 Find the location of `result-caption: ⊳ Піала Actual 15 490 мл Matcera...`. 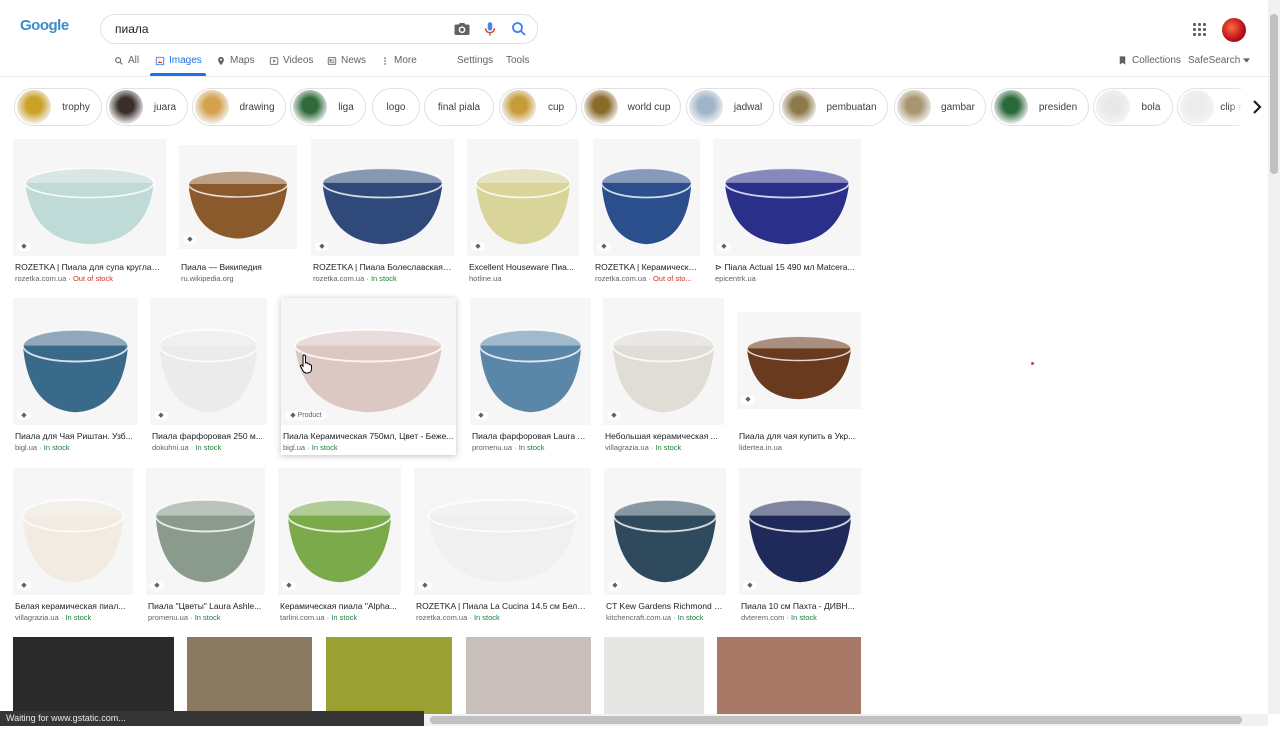

result-caption: ⊳ Піала Actual 15 490 мл Matcera... is located at coordinates (787, 267).